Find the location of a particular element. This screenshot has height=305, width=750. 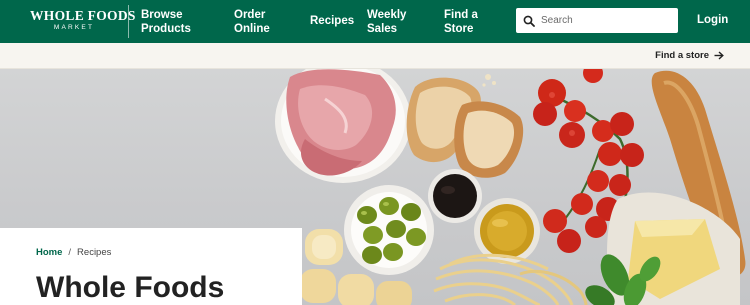

balsamic-bowl is located at coordinates (455, 196).